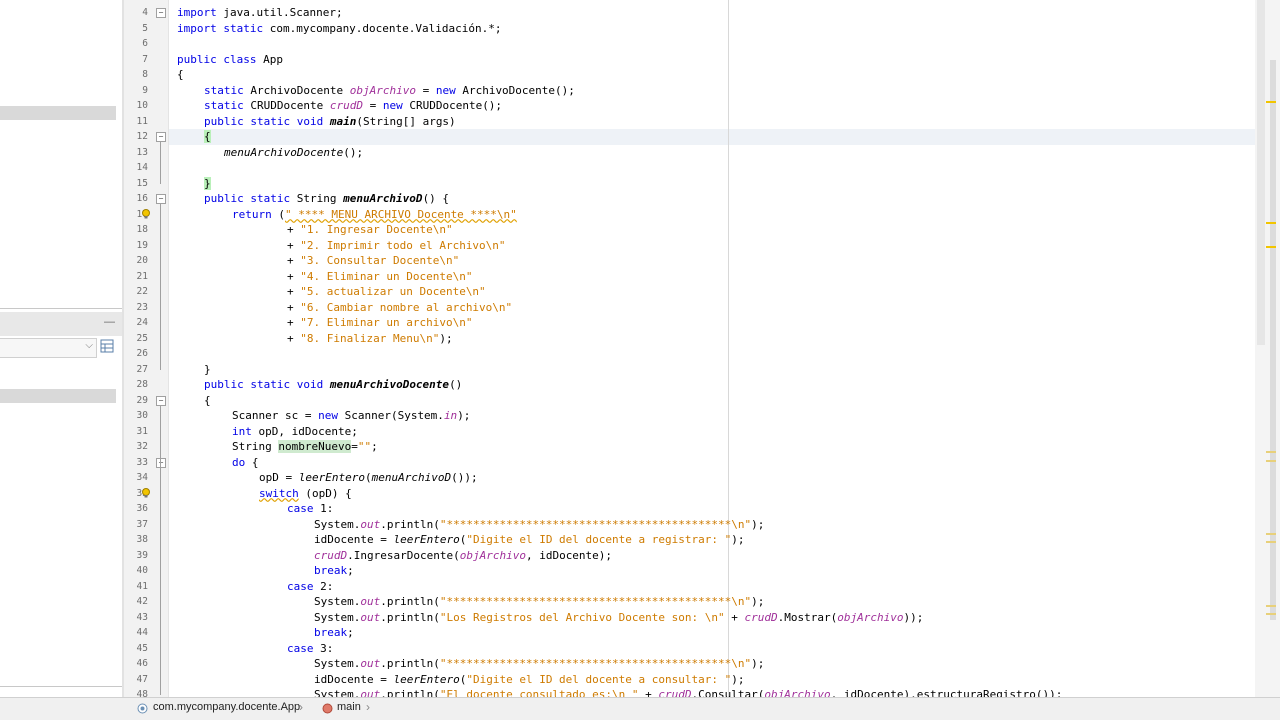 The height and width of the screenshot is (720, 1280). Describe the element at coordinates (133, 292) in the screenshot. I see `line-number: 22` at that location.